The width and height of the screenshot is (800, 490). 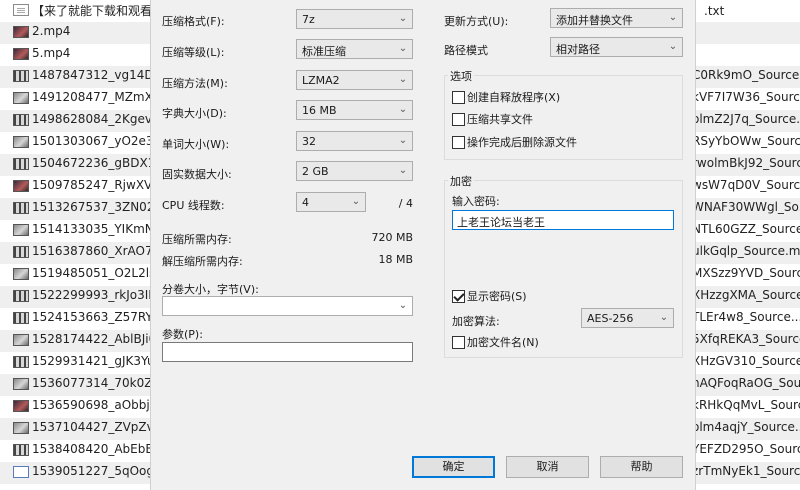 I want to click on solid-label: 固实数据大小:, so click(x=197, y=174).